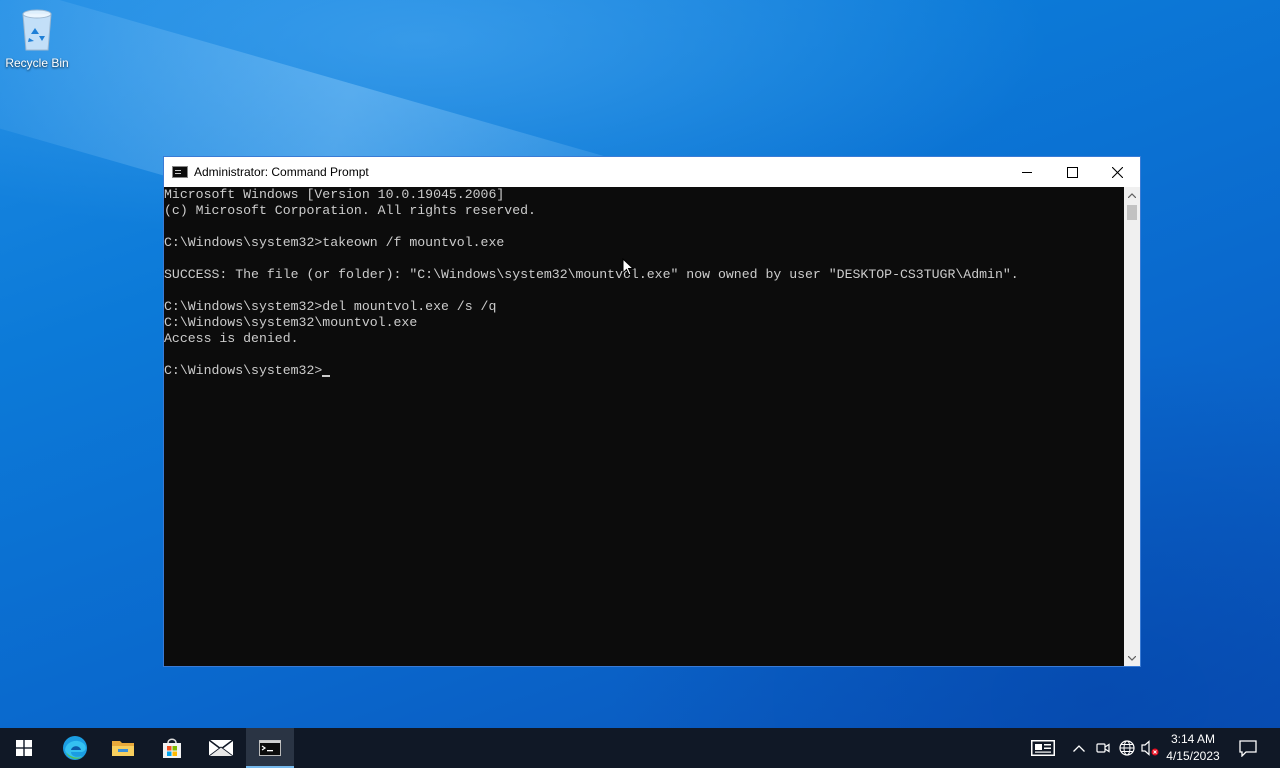 Image resolution: width=1280 pixels, height=768 pixels. I want to click on taskbar-mail, so click(221, 748).